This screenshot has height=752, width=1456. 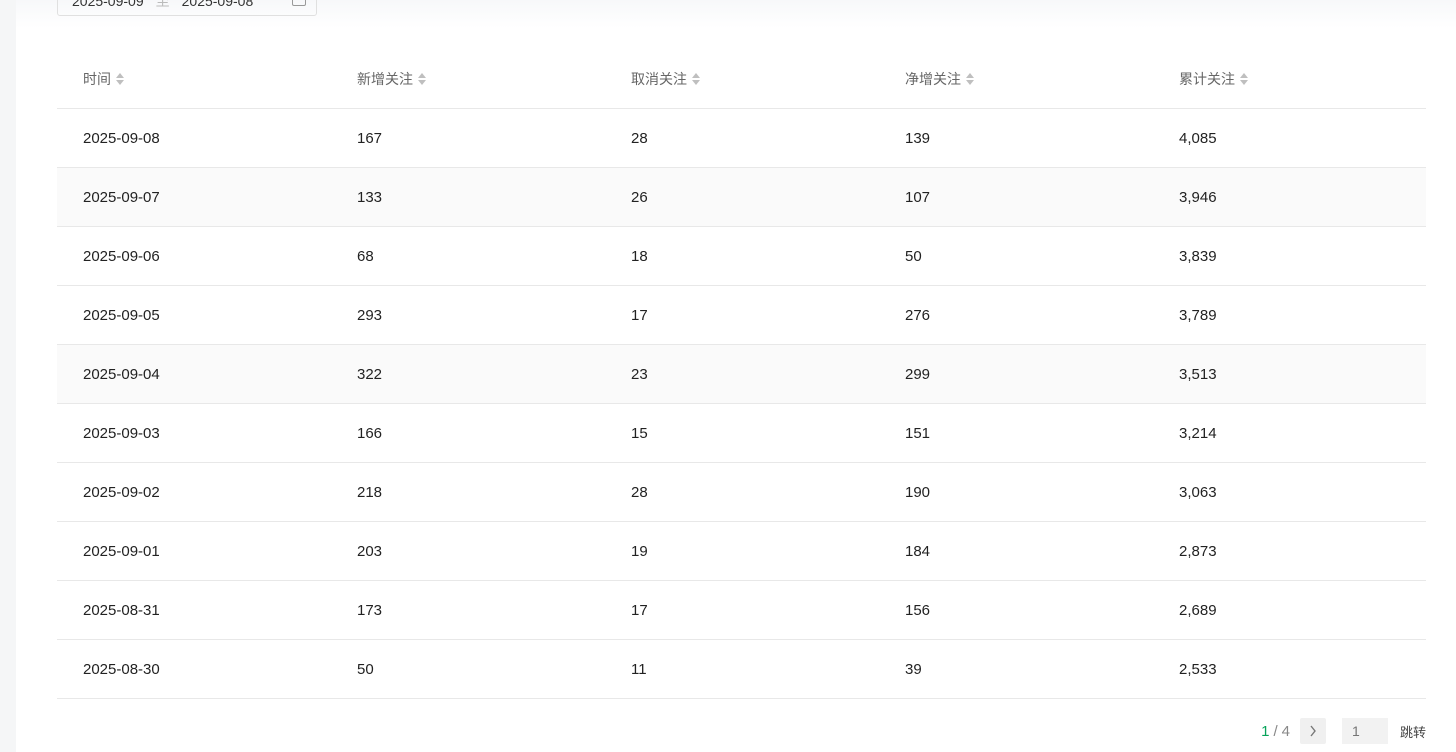 I want to click on next-page-button, so click(x=1312, y=731).